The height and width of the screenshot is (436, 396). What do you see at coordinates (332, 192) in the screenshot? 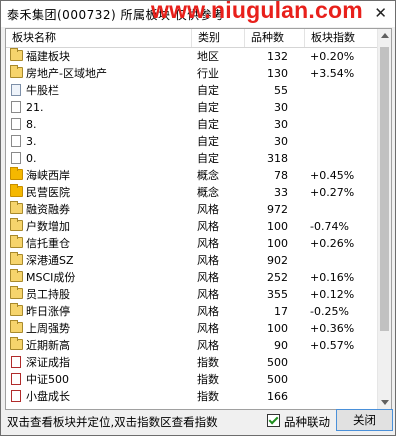
I see `sector-index-change: +0.27%` at bounding box center [332, 192].